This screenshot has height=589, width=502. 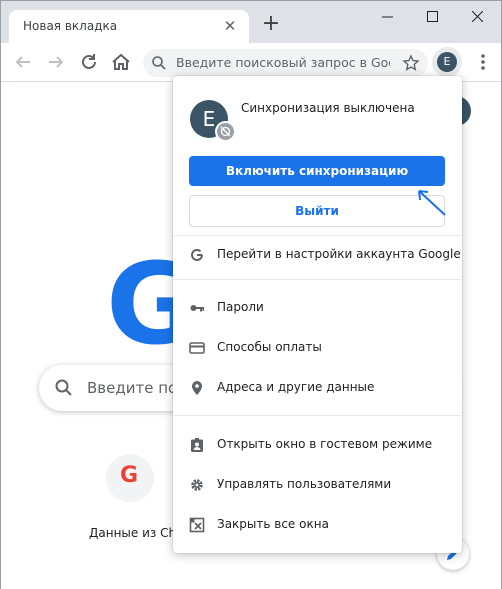 What do you see at coordinates (317, 171) in the screenshot?
I see `enable-sync-button: Включить синхронизацию` at bounding box center [317, 171].